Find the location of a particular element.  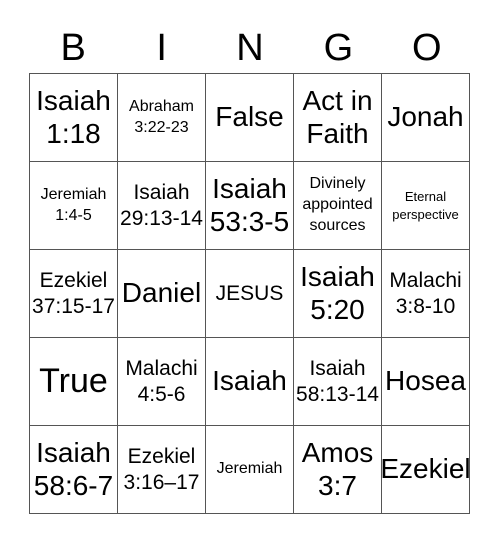

bingo-cell: Abraham 3:22-23 is located at coordinates (162, 118).